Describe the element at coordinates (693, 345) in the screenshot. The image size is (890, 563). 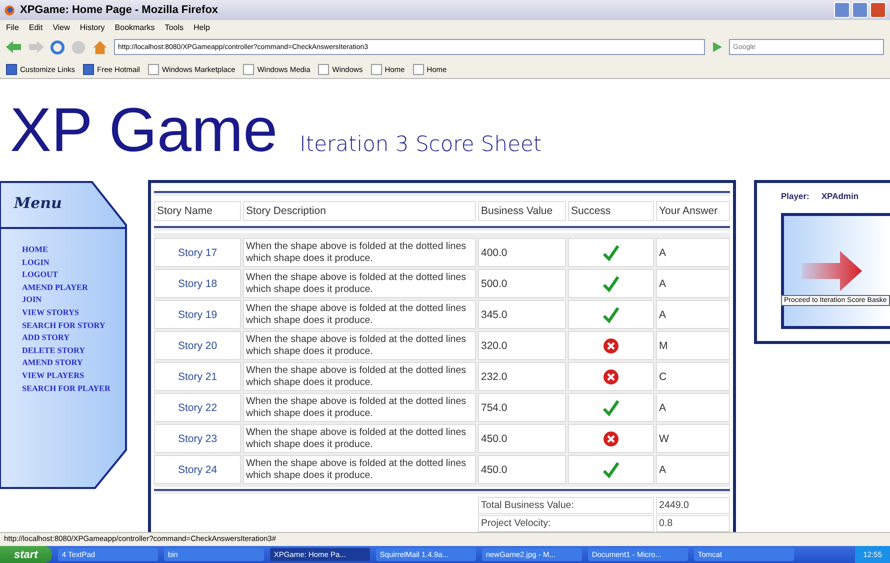
I see `table-cell: M` at that location.